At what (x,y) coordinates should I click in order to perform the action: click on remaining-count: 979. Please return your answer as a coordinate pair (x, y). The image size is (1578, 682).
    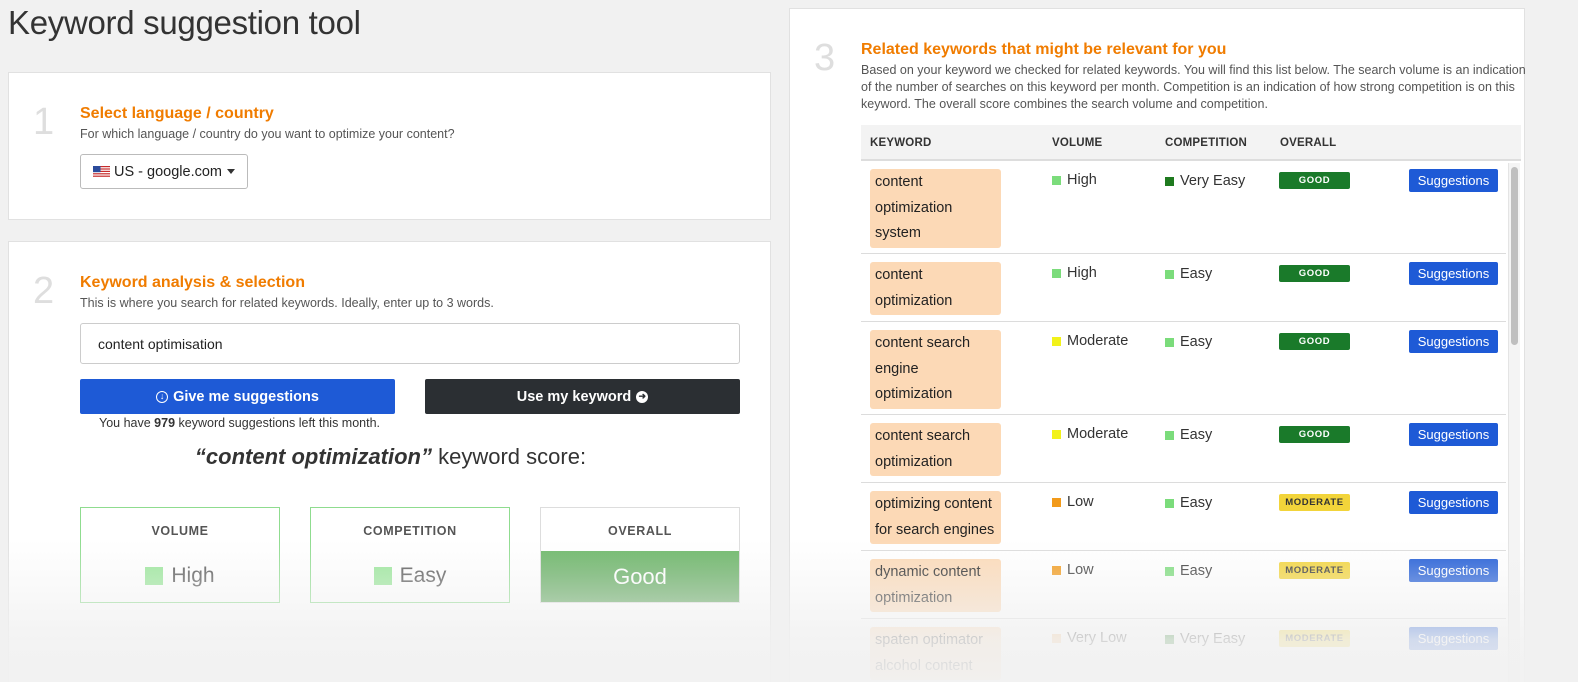
    Looking at the image, I should click on (165, 423).